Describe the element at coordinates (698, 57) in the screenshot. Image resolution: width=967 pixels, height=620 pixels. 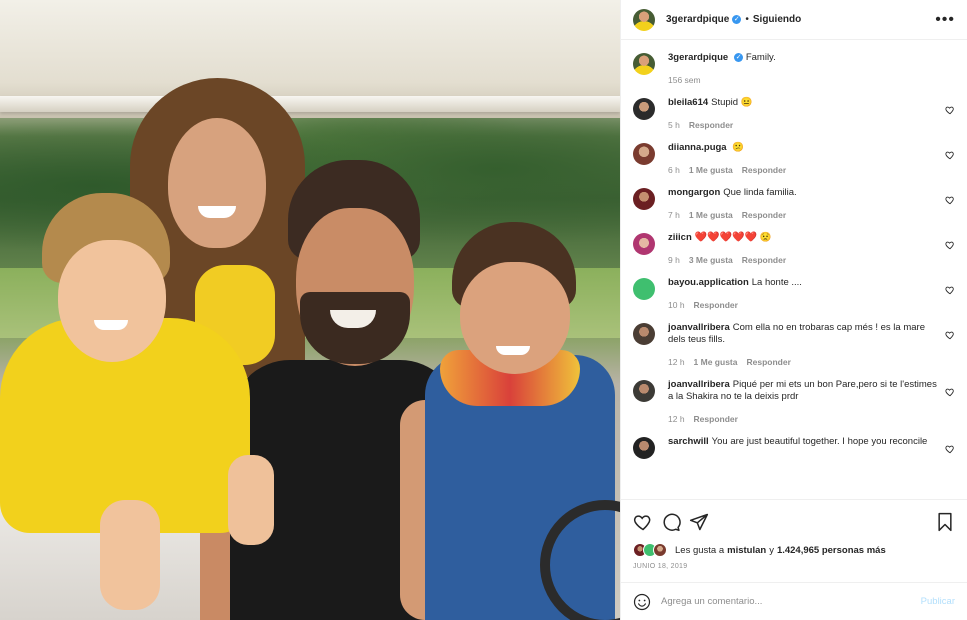
I see `caption-username: 3gerardpique` at that location.